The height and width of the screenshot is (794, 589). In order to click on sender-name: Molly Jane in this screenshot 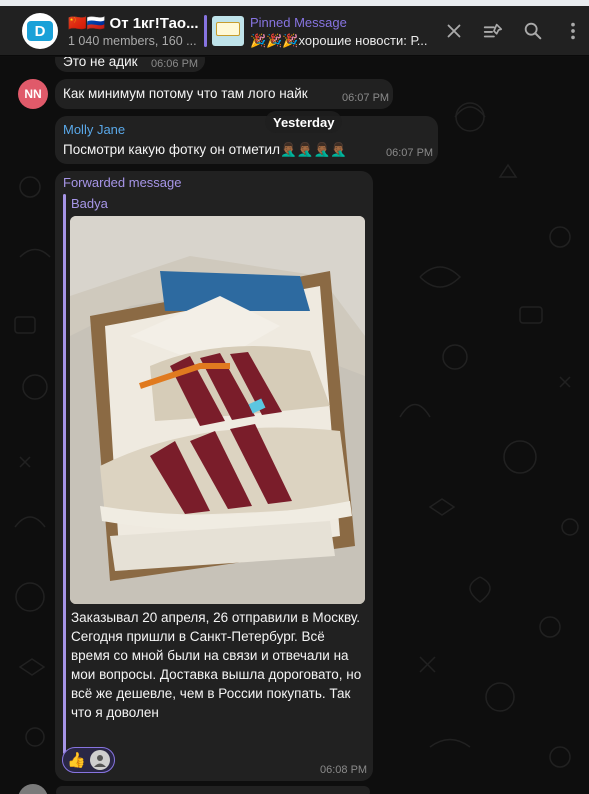, I will do `click(94, 129)`.